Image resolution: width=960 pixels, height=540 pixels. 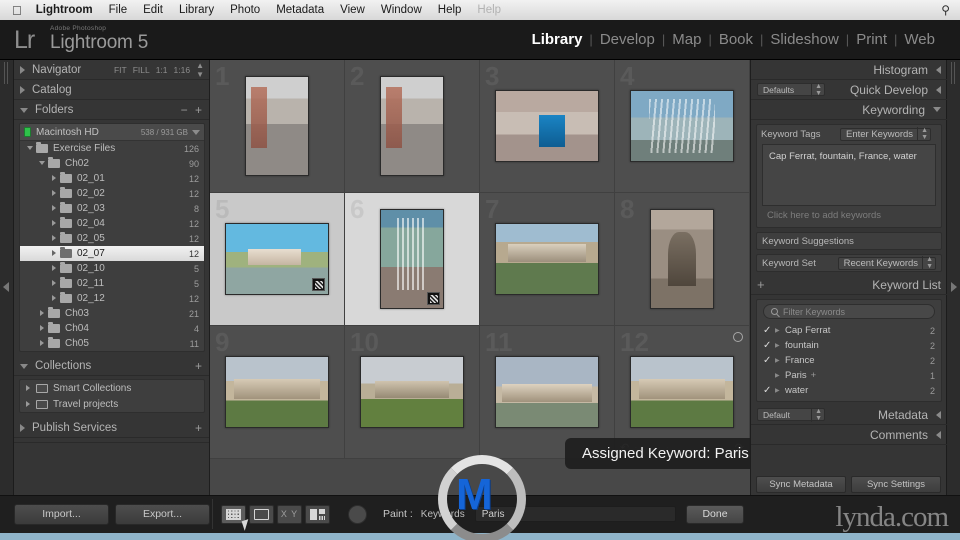 What do you see at coordinates (141, 70) in the screenshot?
I see `nav-mode-fill: FILL` at bounding box center [141, 70].